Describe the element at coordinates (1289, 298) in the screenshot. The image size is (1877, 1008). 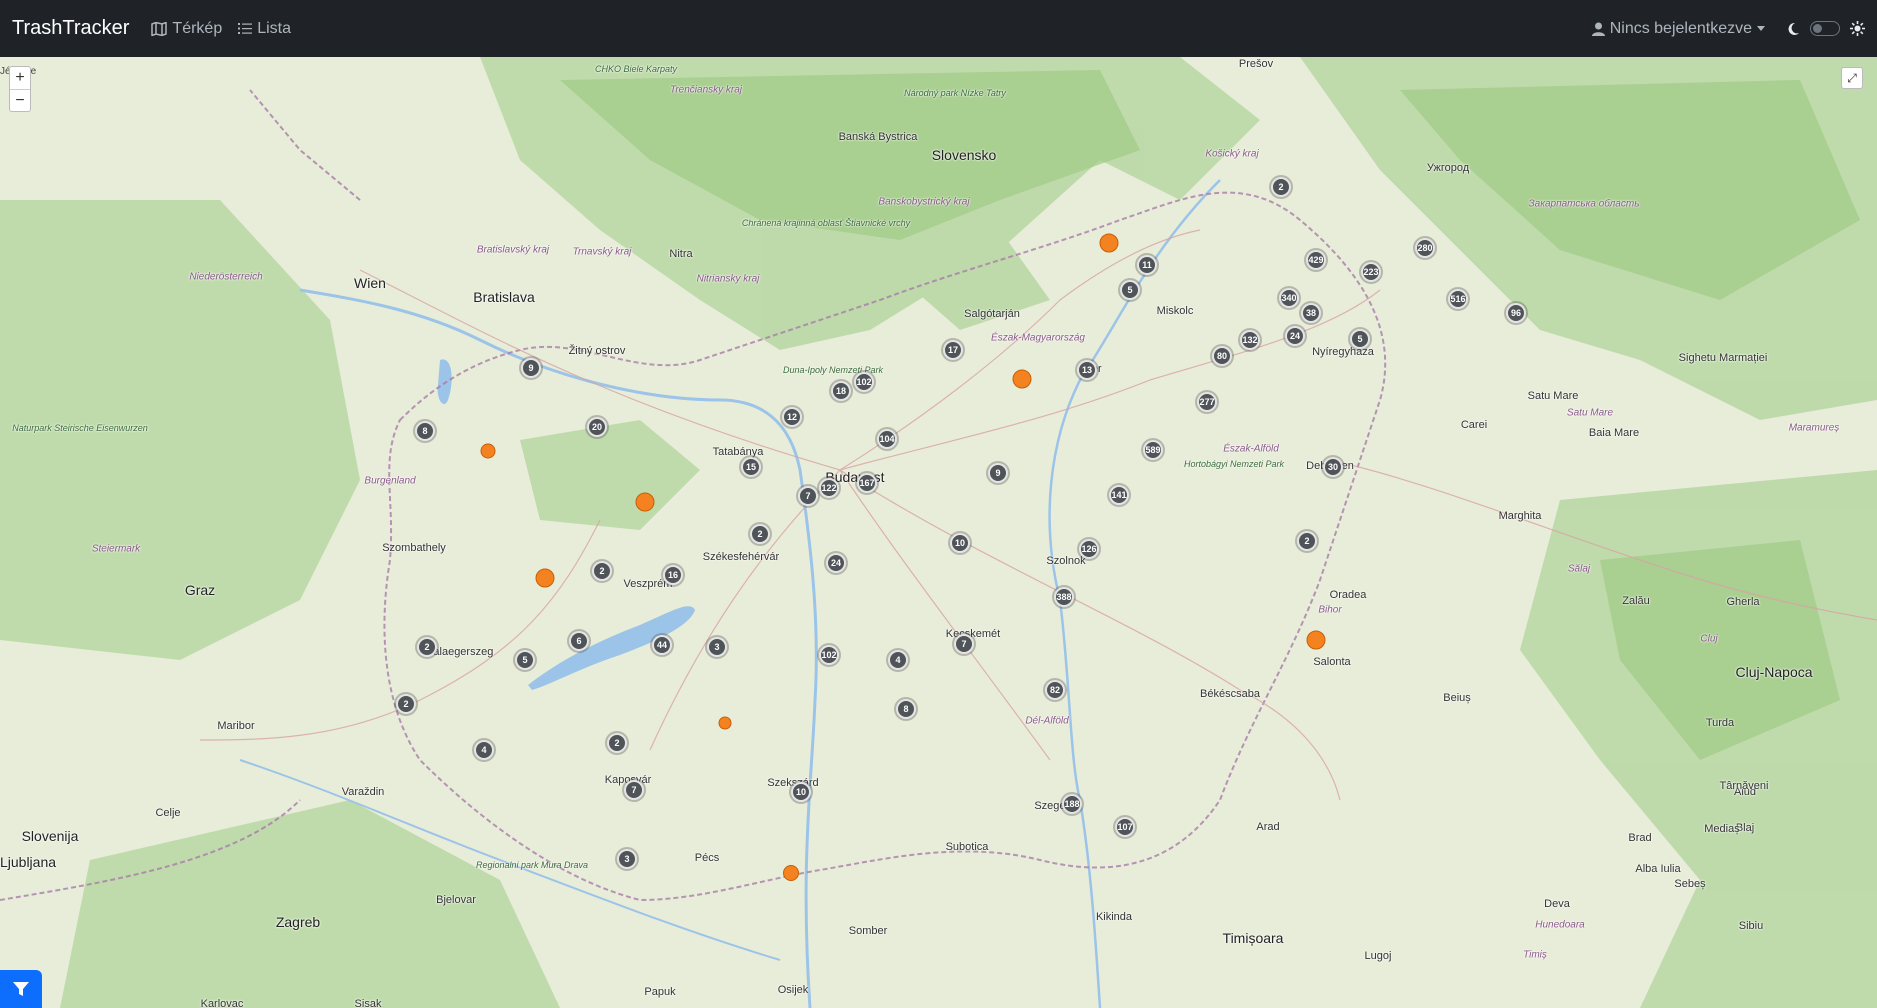
I see `cluster-marker: 340` at that location.